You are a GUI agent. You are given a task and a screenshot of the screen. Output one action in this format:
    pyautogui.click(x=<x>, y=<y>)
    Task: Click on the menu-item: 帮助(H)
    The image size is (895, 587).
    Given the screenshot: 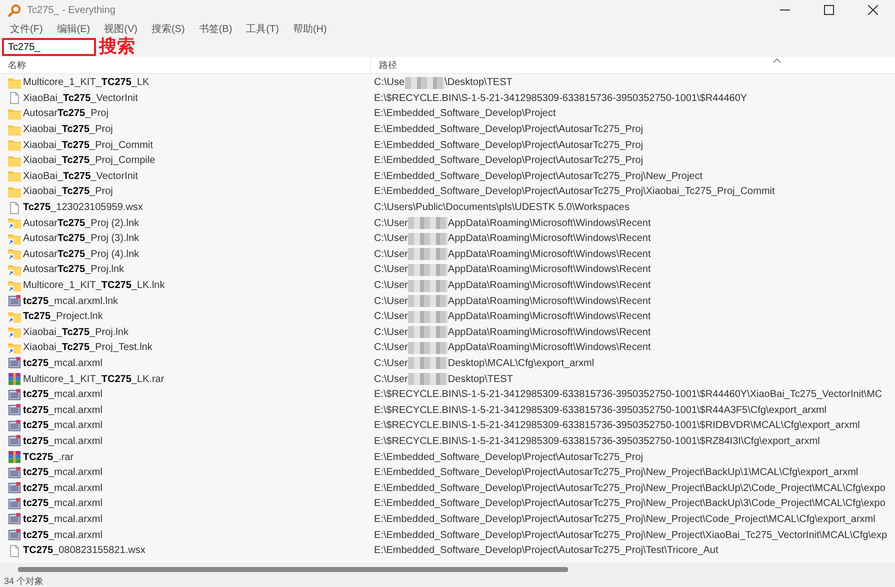 What is the action you would take?
    pyautogui.click(x=309, y=29)
    